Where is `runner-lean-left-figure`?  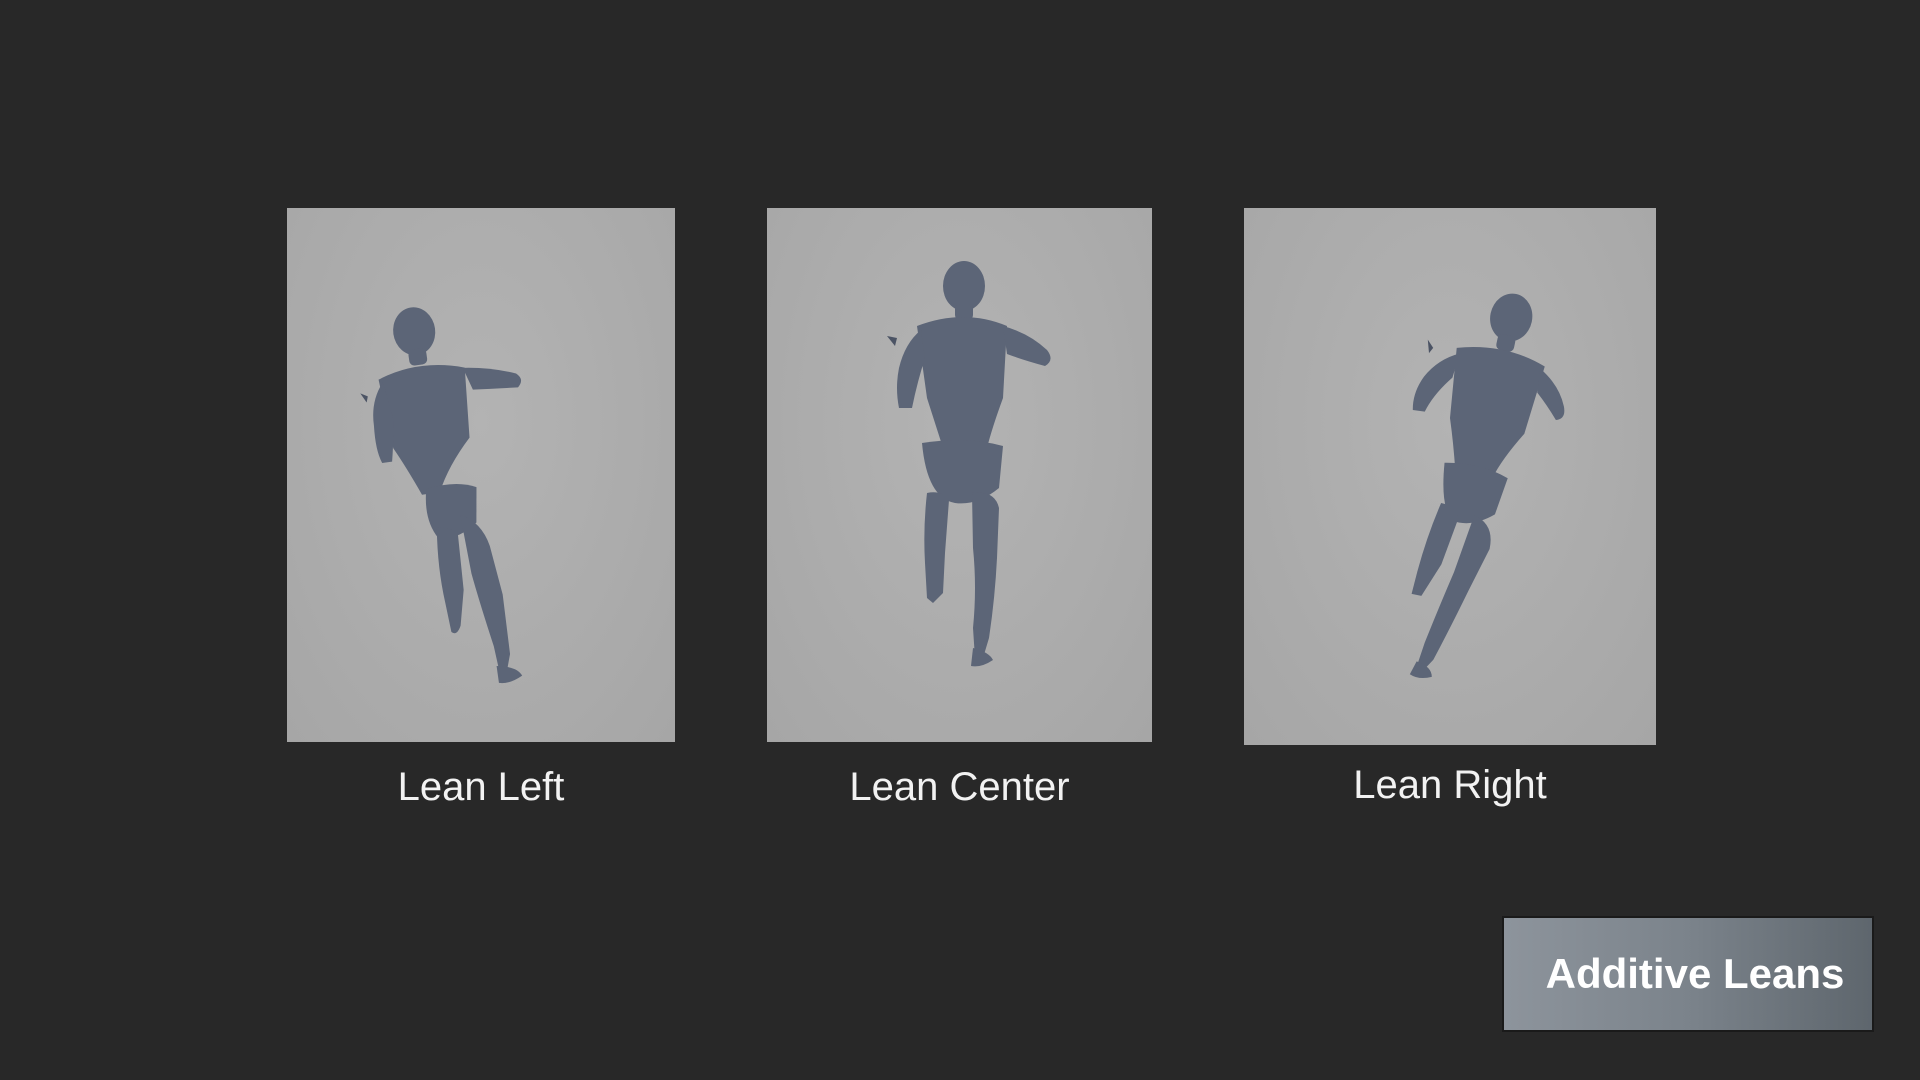 runner-lean-left-figure is located at coordinates (441, 495).